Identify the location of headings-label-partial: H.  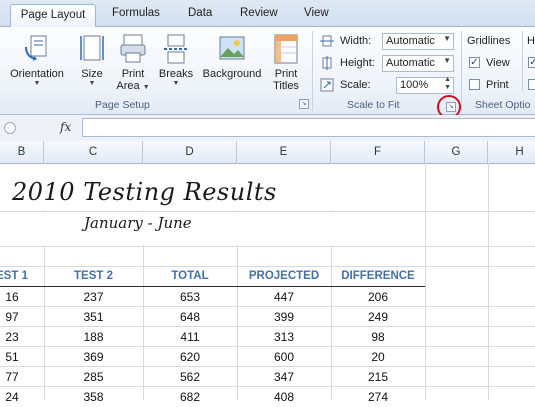
(531, 41).